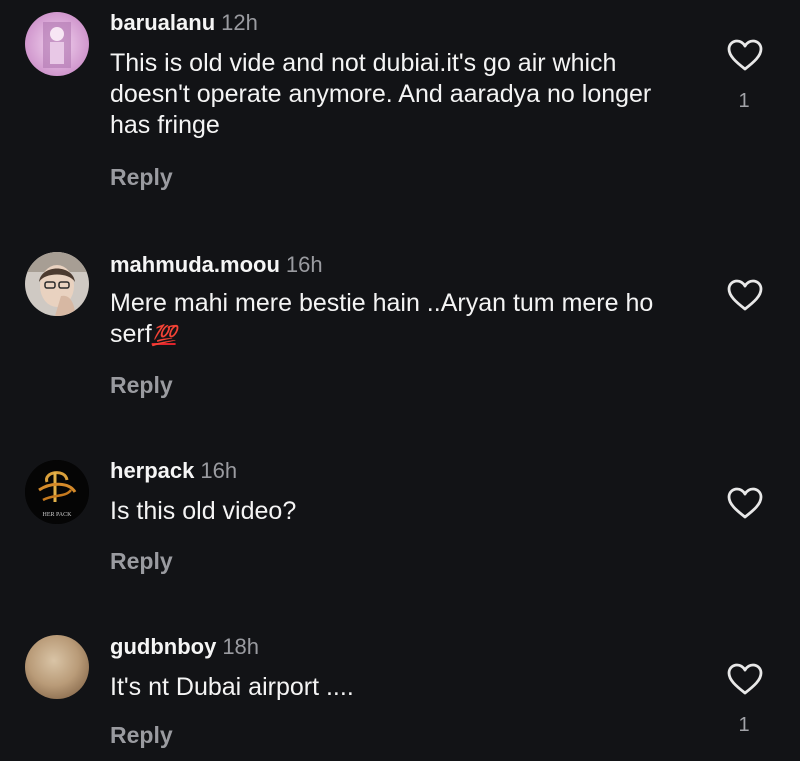 This screenshot has width=800, height=761. What do you see at coordinates (164, 336) in the screenshot?
I see `hundred-points-emoji: 💯` at bounding box center [164, 336].